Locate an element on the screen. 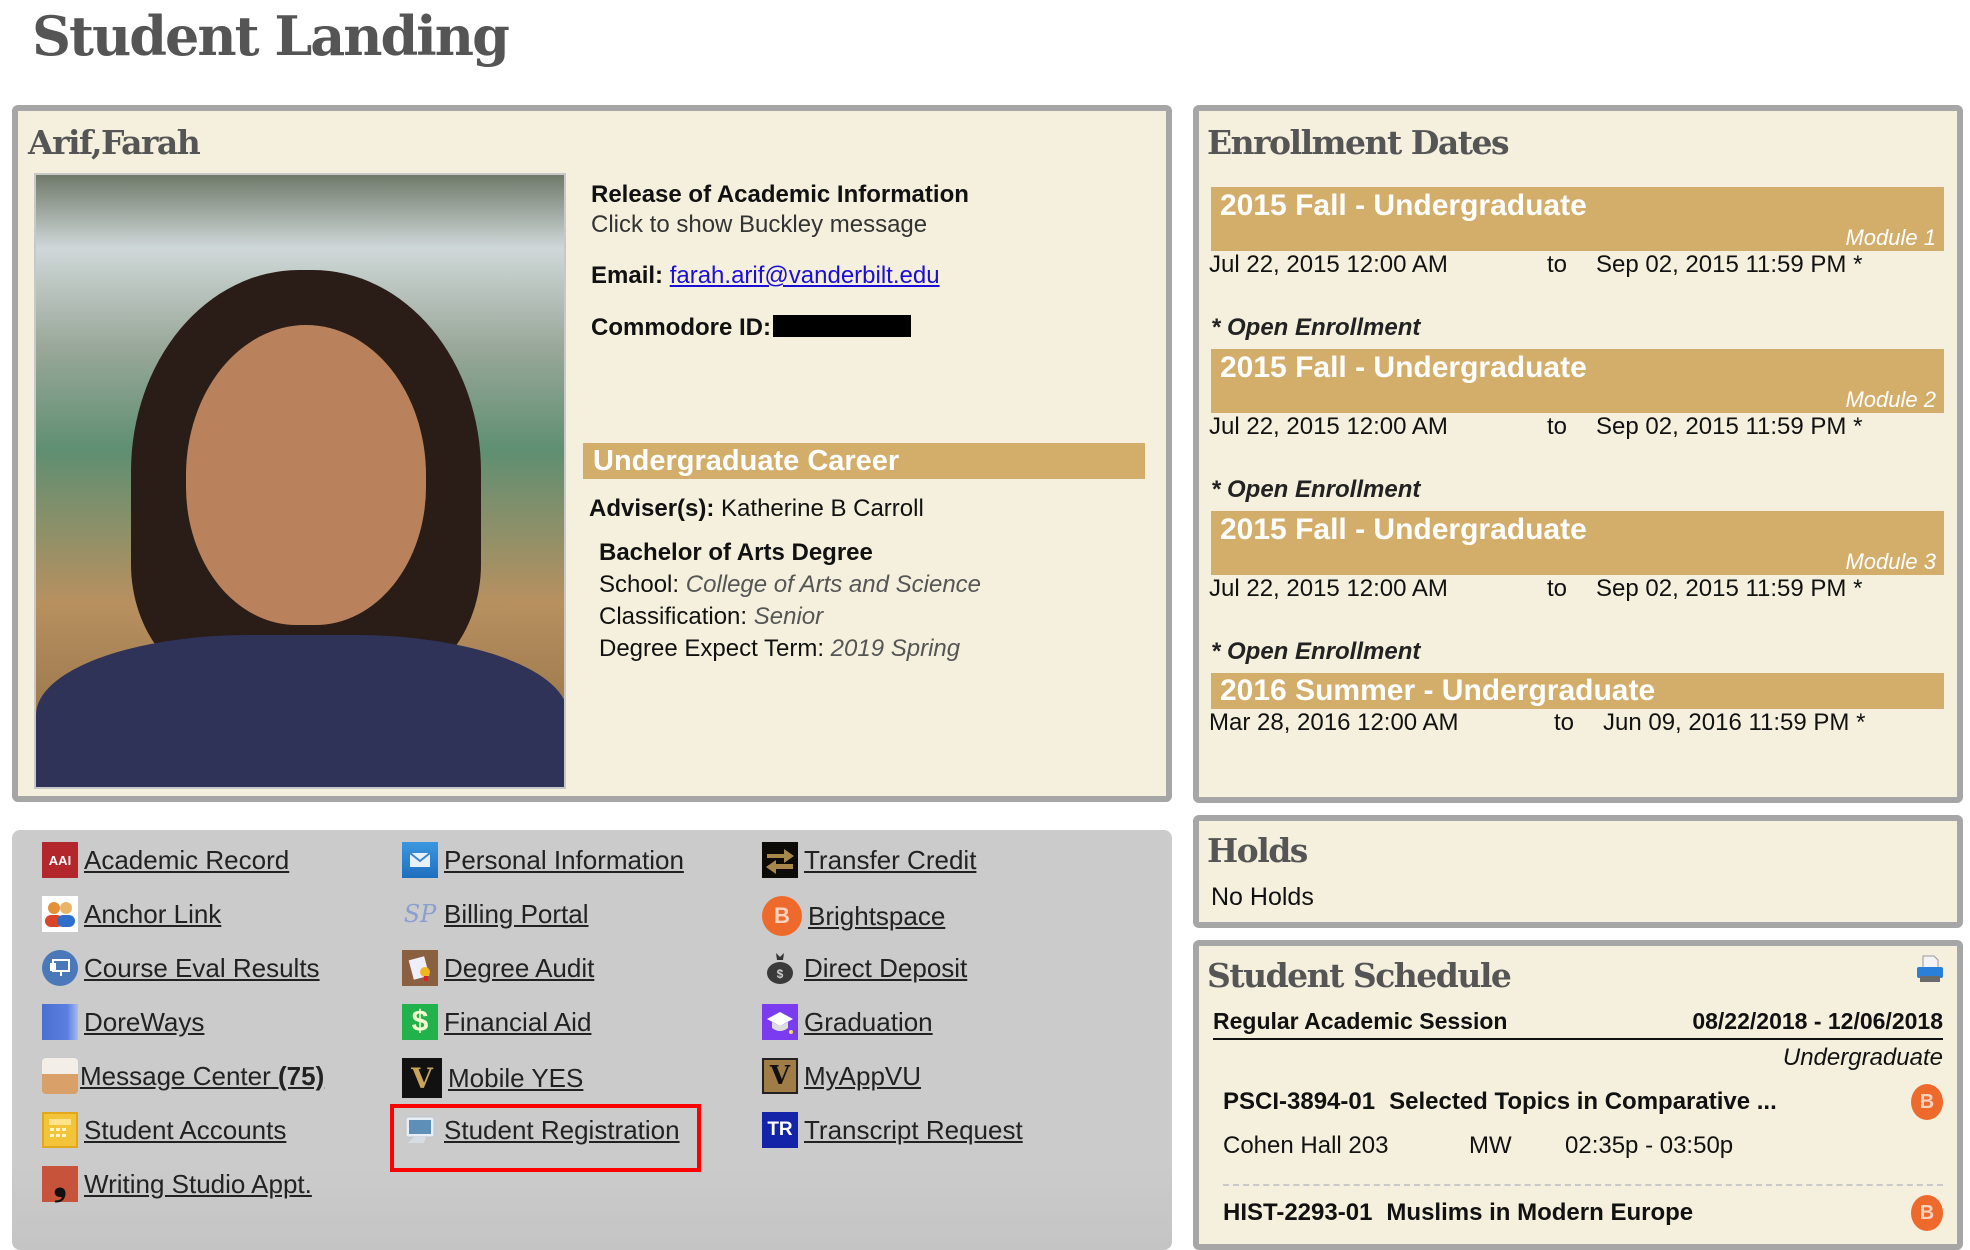 This screenshot has width=1970, height=1250. course-separator is located at coordinates (1583, 1185).